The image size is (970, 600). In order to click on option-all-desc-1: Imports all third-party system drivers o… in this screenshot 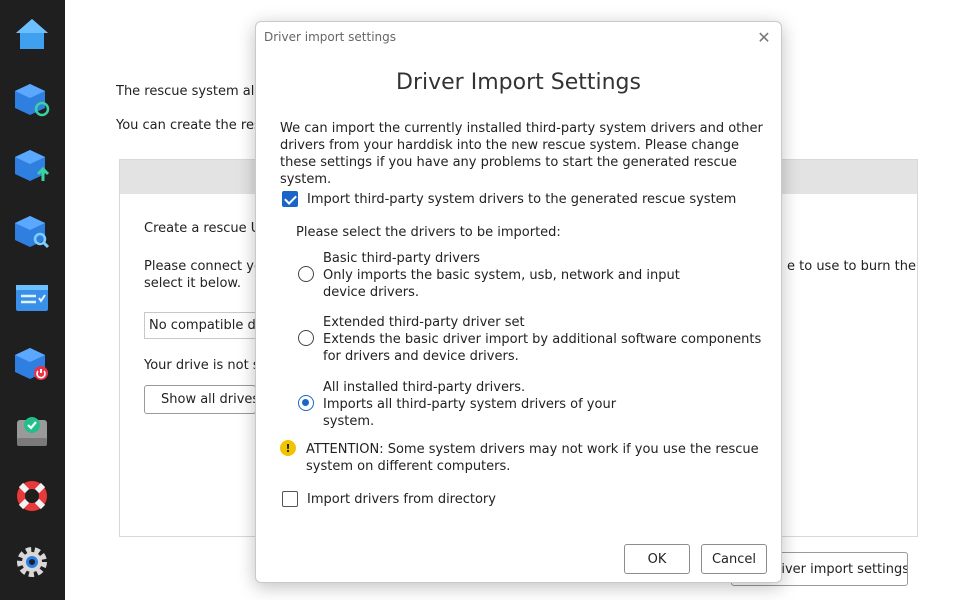, I will do `click(470, 404)`.